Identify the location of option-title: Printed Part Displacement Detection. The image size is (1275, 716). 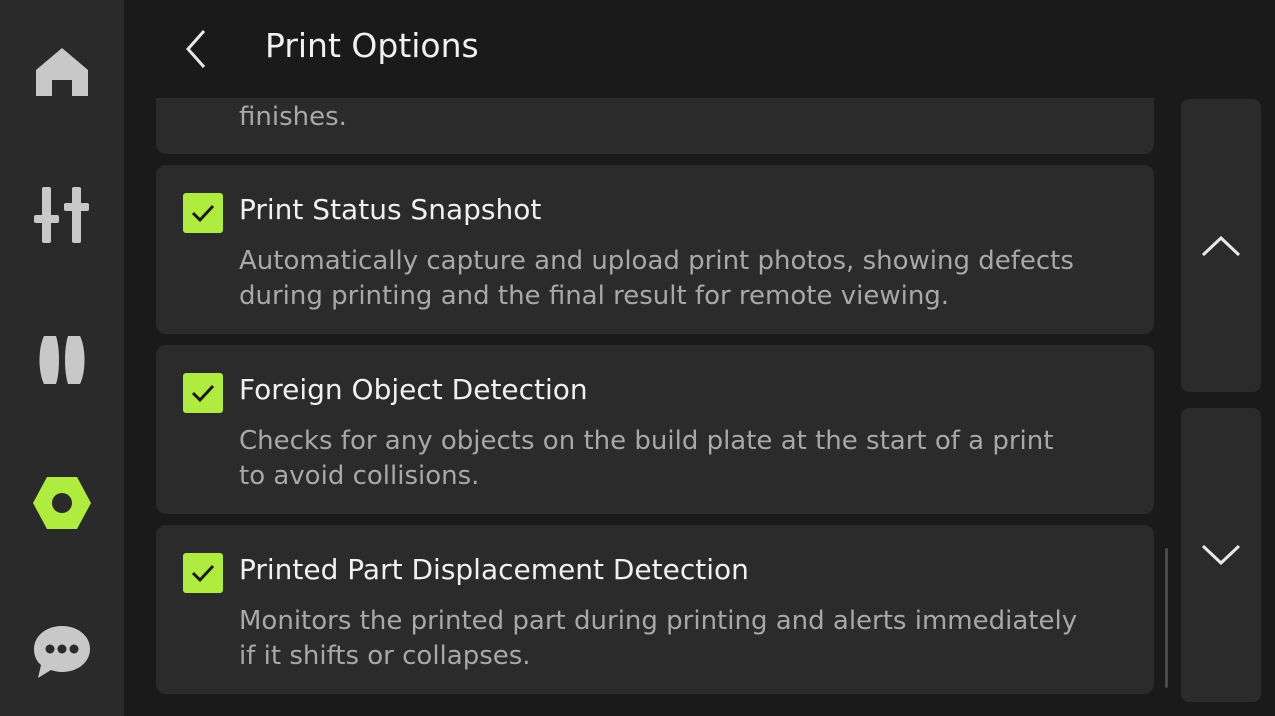
(494, 569).